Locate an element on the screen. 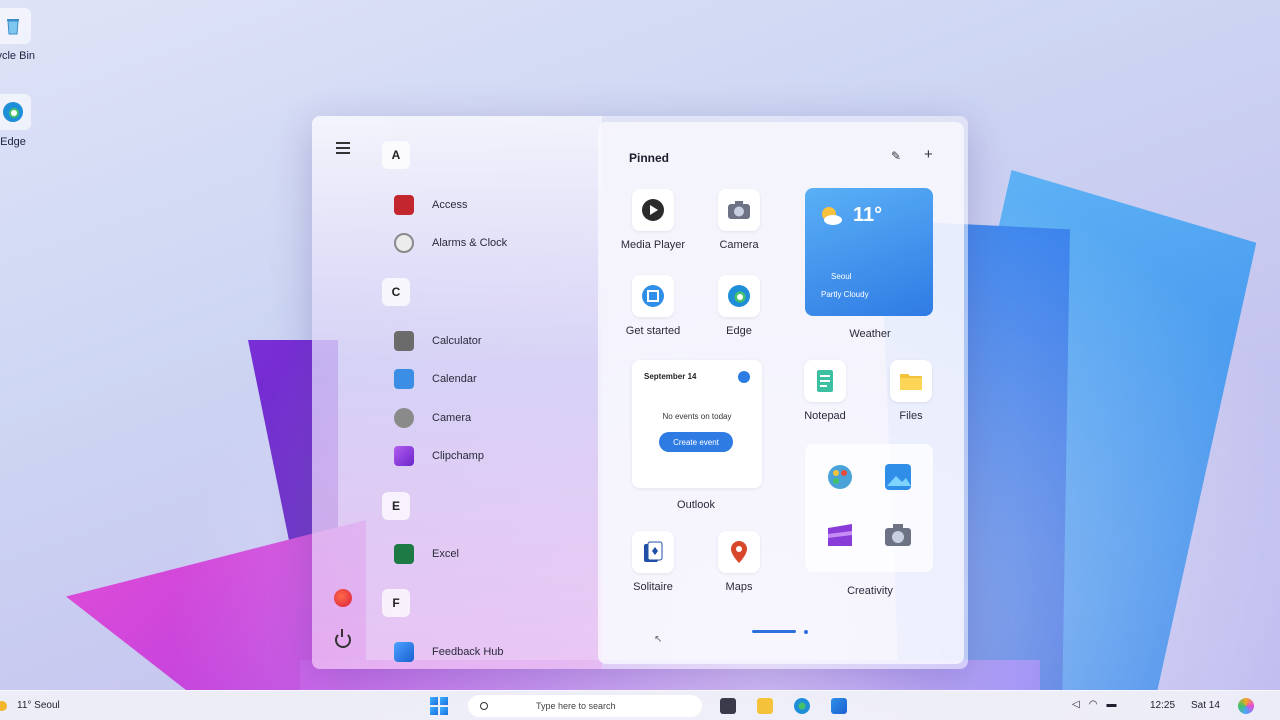 This screenshot has height=720, width=1280. group-letter-f: F is located at coordinates (396, 603).